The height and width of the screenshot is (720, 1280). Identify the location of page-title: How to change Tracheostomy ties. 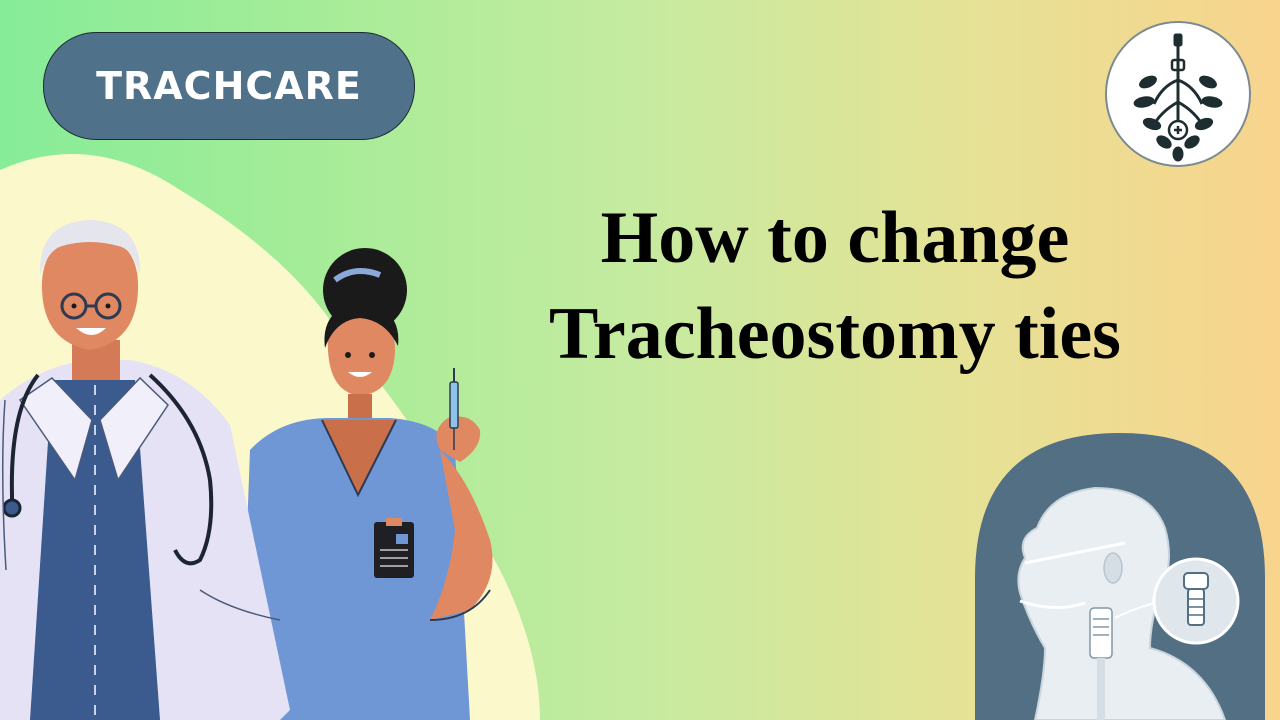
(835, 286).